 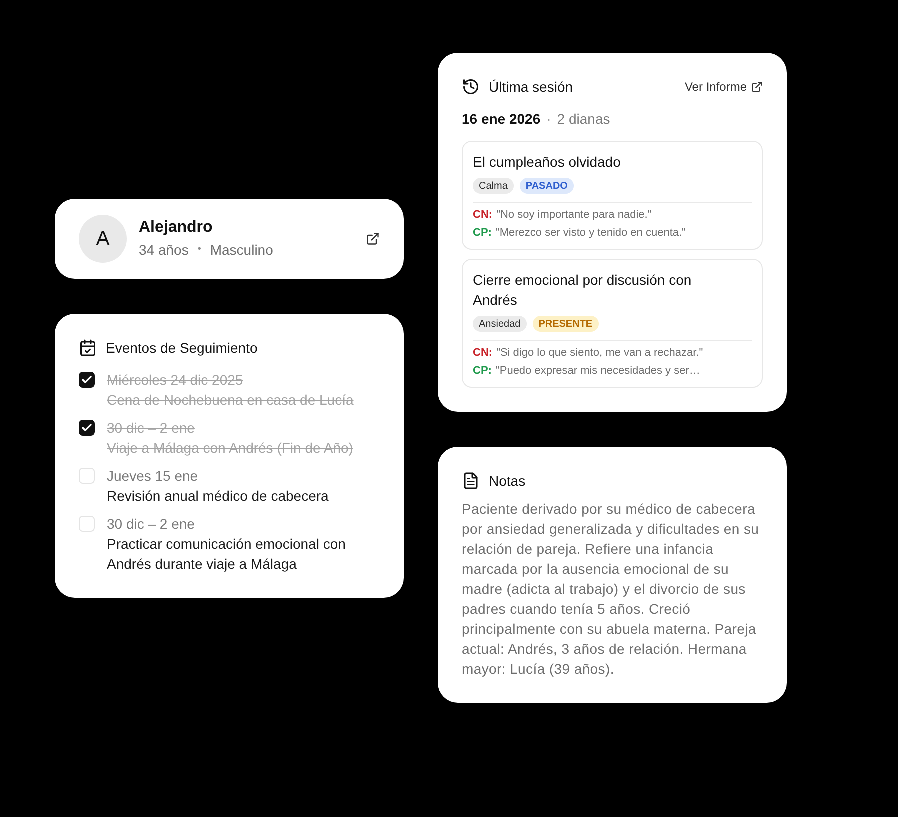 What do you see at coordinates (242, 250) in the screenshot?
I see `patient-gender: Masculino` at bounding box center [242, 250].